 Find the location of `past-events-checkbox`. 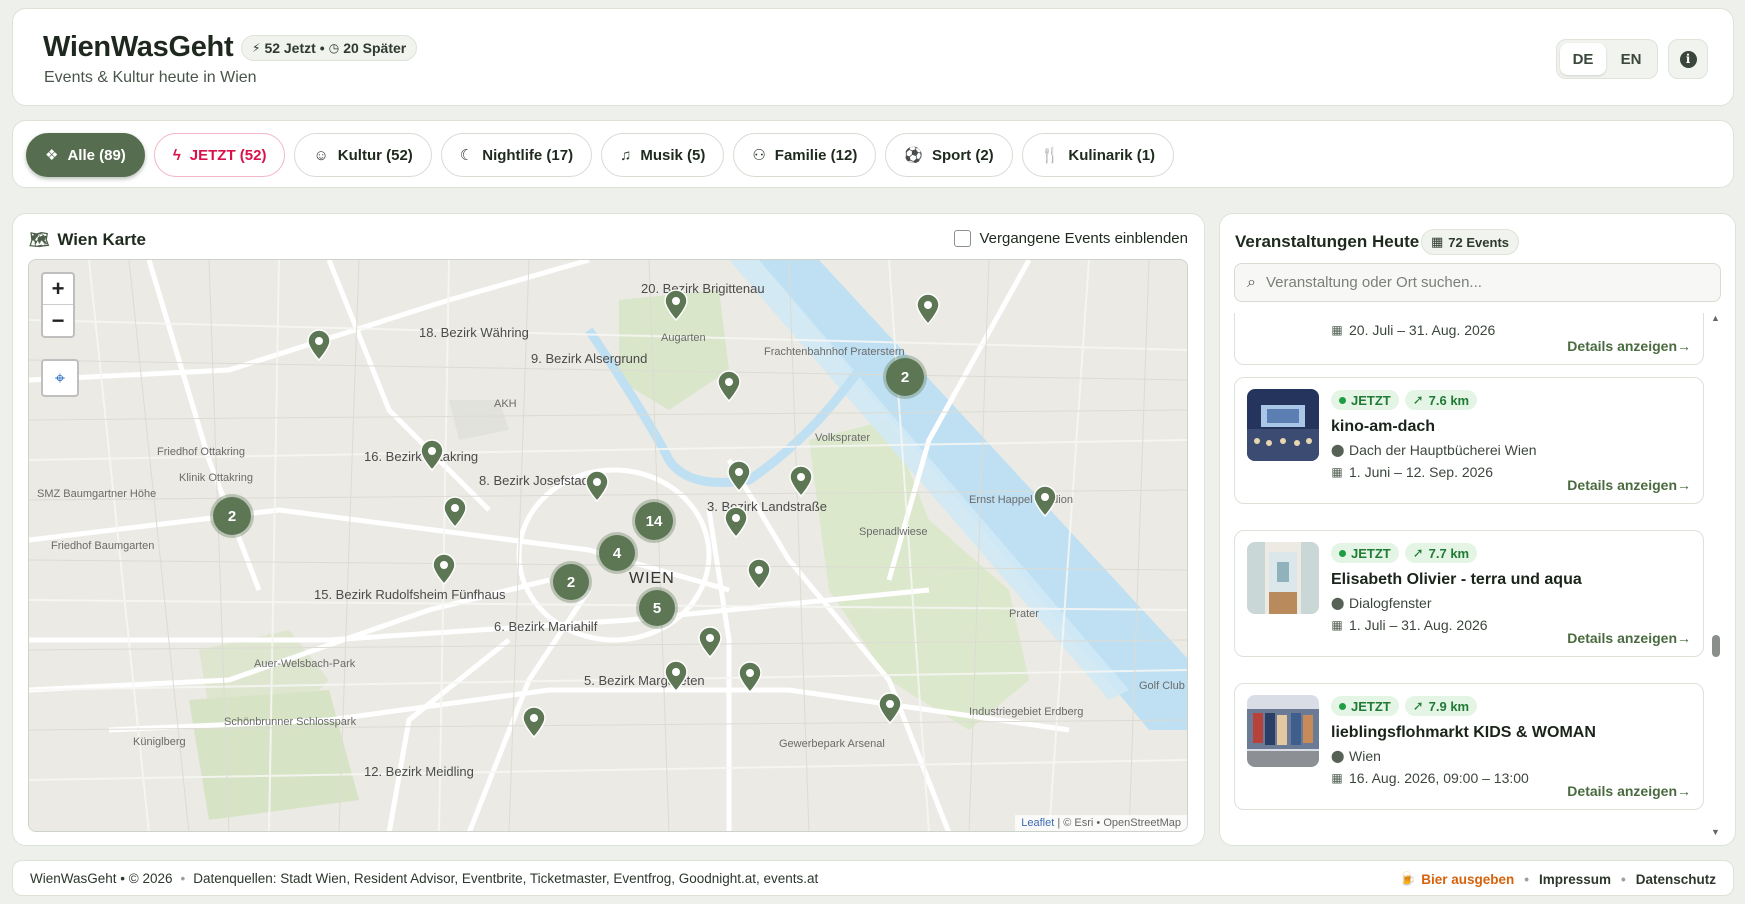

past-events-checkbox is located at coordinates (963, 238).